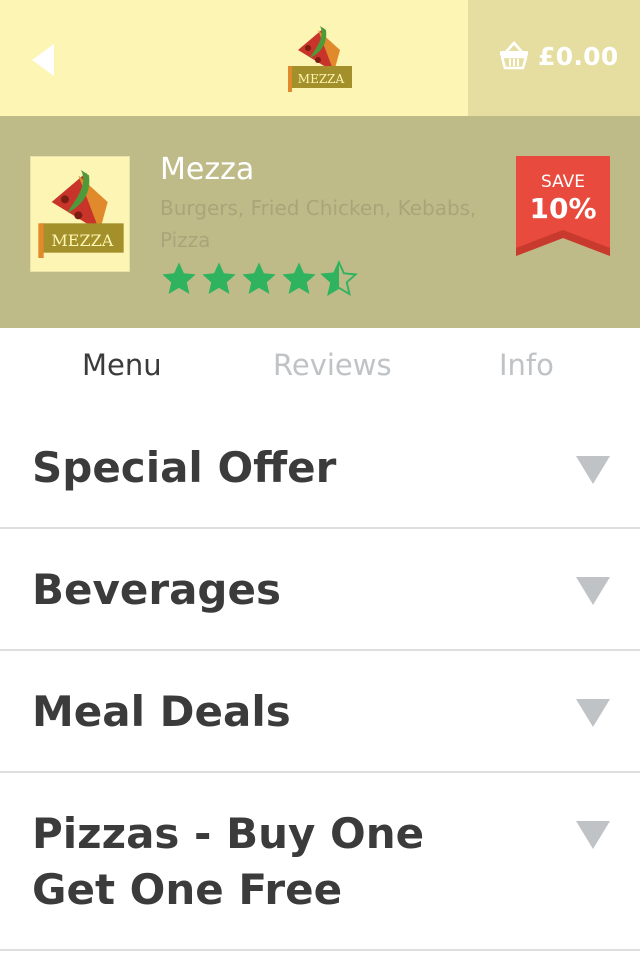 Image resolution: width=640 pixels, height=960 pixels. I want to click on restaurant-name: Mezza, so click(207, 169).